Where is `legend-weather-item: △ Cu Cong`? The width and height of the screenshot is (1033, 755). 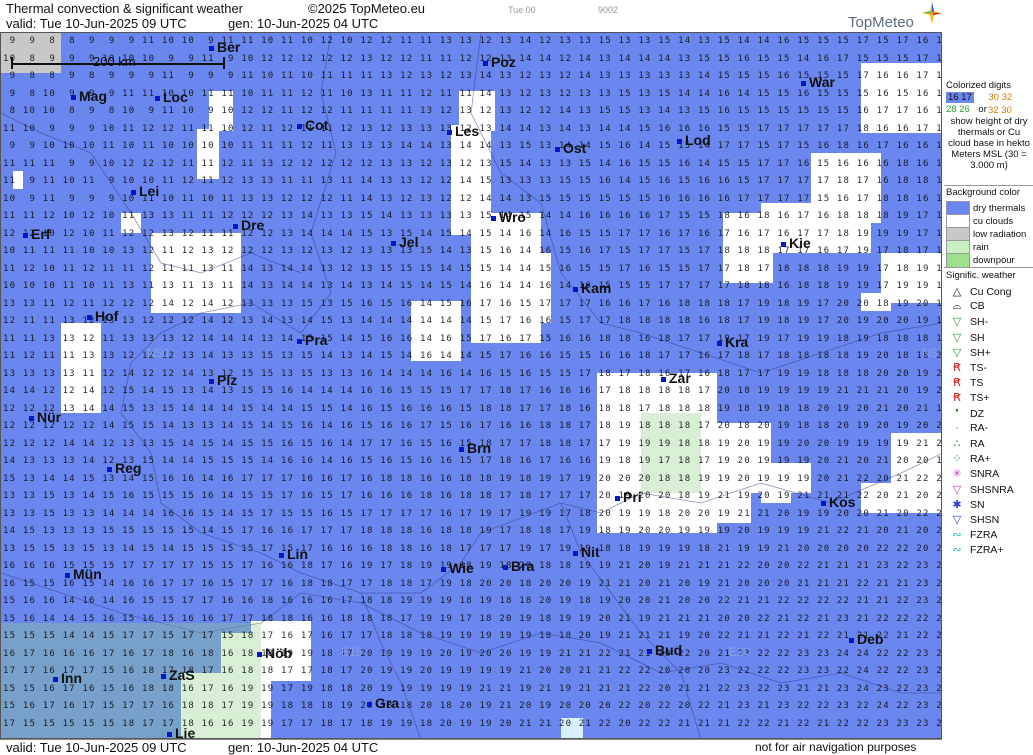
legend-weather-item: △ Cu Cong is located at coordinates (980, 291).